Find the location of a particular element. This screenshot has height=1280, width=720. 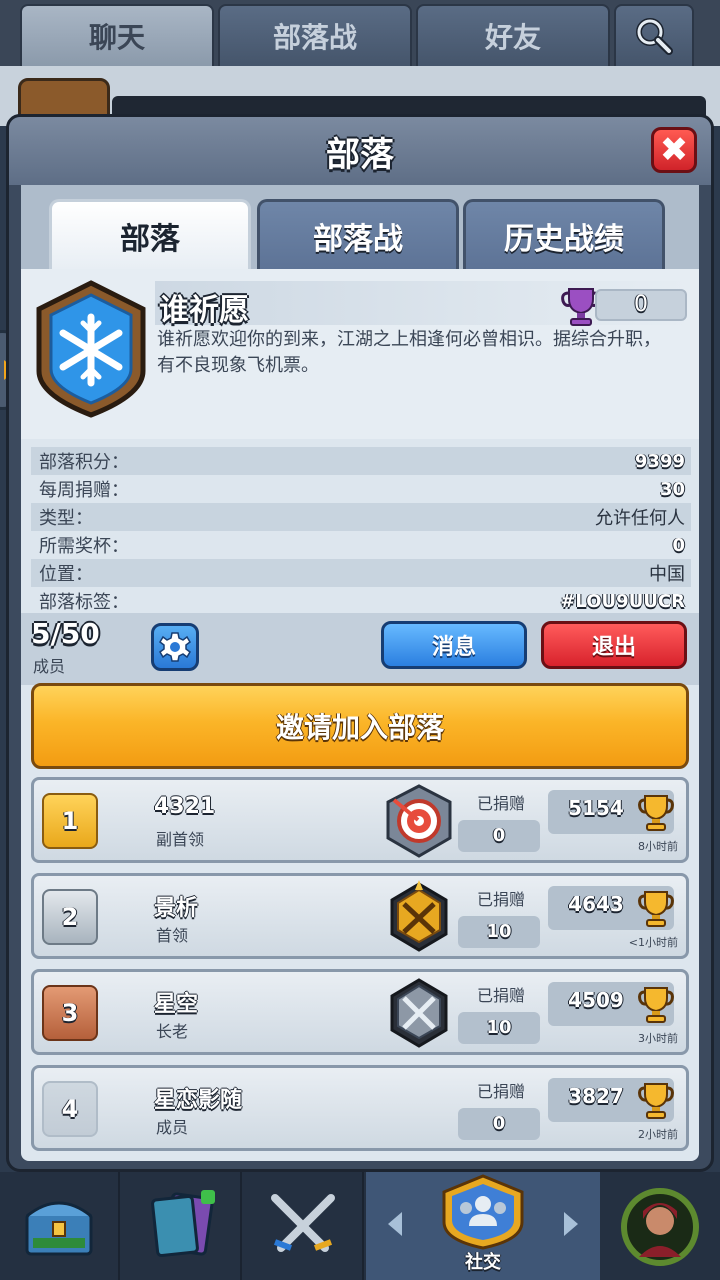

stat-row: 部落标签： #LOU9UUCR is located at coordinates (361, 601).